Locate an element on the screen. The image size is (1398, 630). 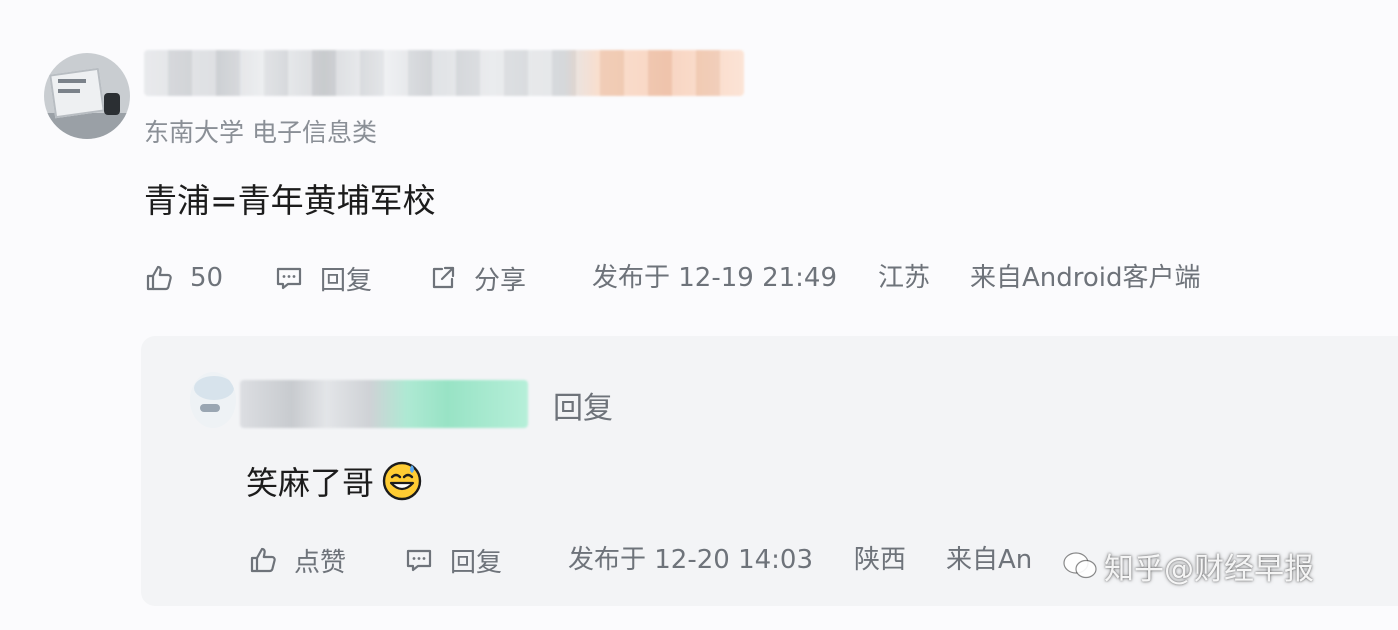
published-time: 发布于 12-19 21:49 is located at coordinates (715, 278).